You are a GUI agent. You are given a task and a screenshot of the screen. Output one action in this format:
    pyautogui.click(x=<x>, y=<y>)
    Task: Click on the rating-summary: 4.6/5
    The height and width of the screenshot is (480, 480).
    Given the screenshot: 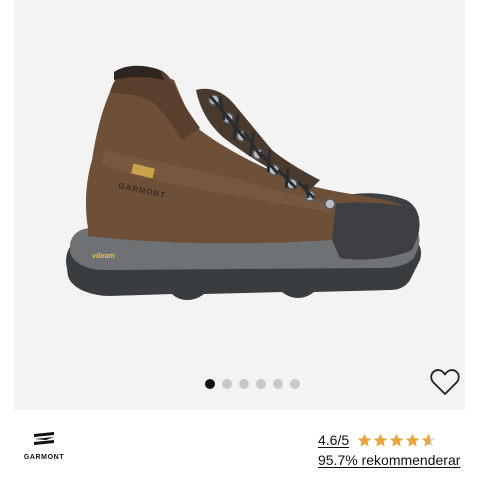 What is the action you would take?
    pyautogui.click(x=377, y=440)
    